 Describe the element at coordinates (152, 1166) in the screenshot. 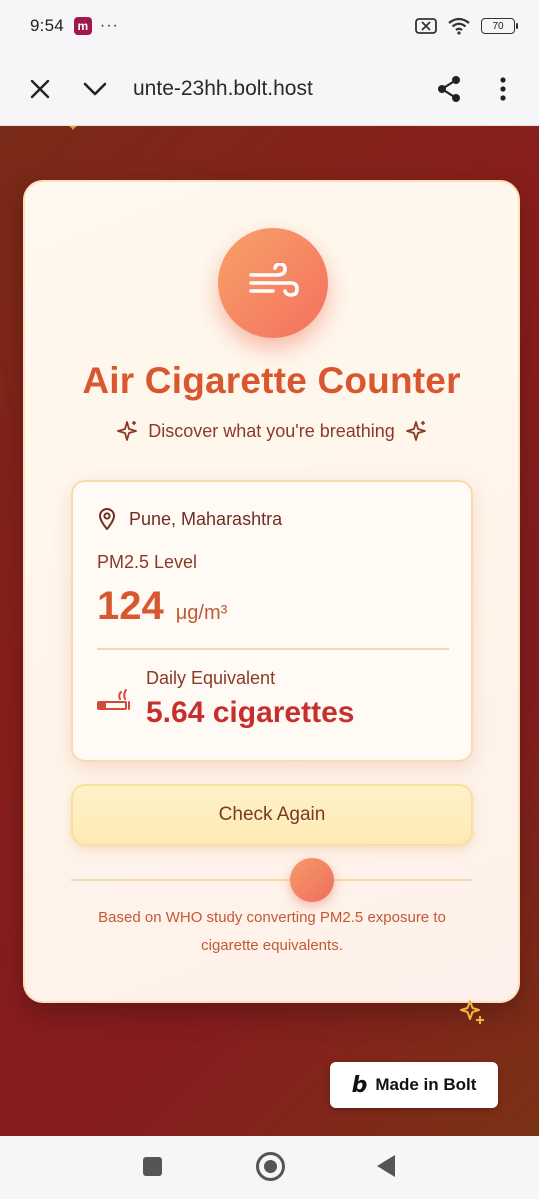

I see `recents-button` at that location.